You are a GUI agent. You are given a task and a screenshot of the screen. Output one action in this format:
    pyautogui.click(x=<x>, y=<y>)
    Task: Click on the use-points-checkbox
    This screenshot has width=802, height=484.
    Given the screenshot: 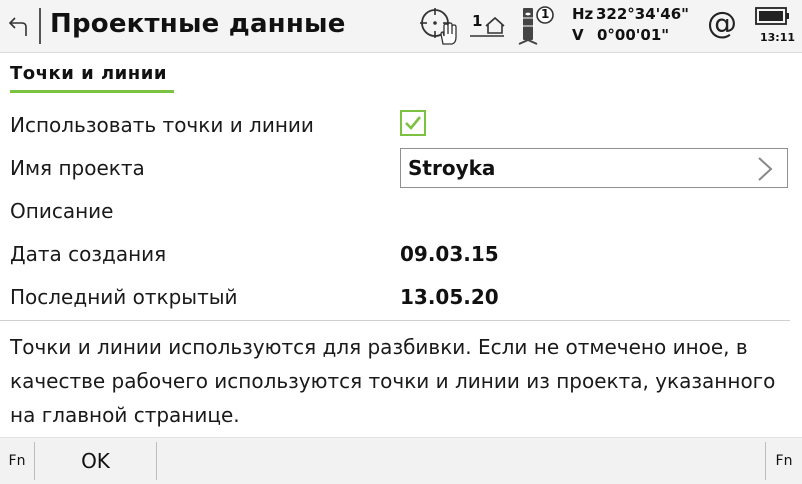 What is the action you would take?
    pyautogui.click(x=413, y=123)
    